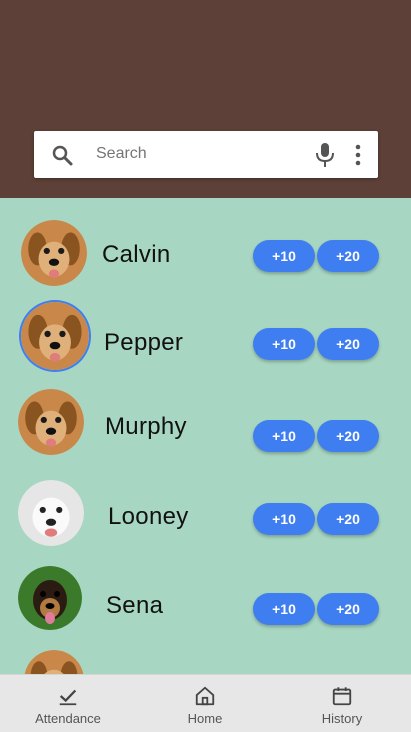 The image size is (411, 732). Describe the element at coordinates (205, 520) in the screenshot. I see `list-item: Looney +10 +20` at that location.